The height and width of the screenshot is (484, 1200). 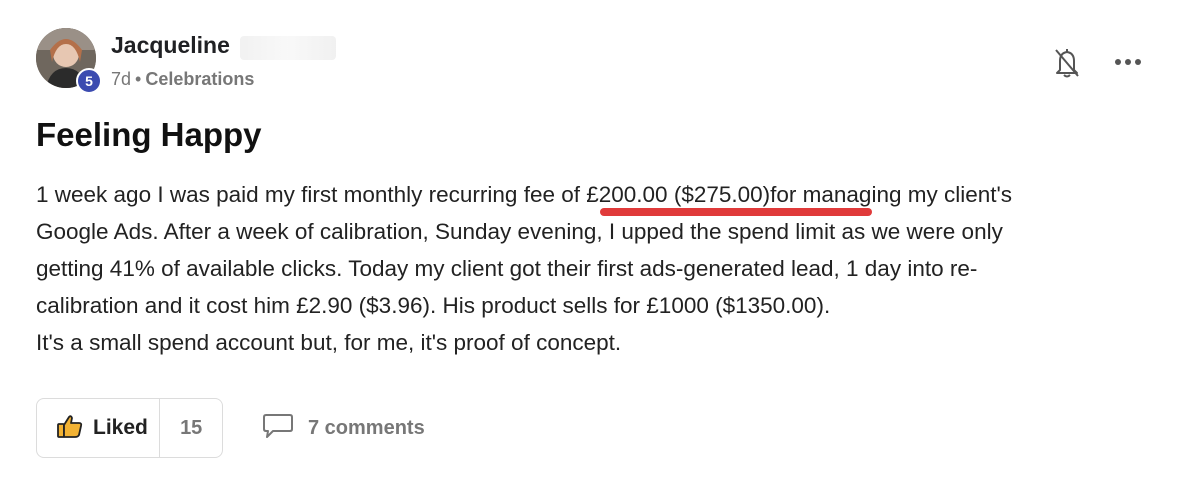 What do you see at coordinates (199, 79) in the screenshot?
I see `post-category: Celebrations` at bounding box center [199, 79].